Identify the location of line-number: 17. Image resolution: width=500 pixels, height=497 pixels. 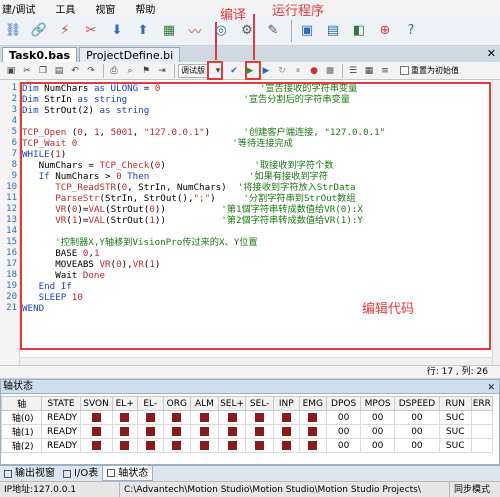
(11, 264).